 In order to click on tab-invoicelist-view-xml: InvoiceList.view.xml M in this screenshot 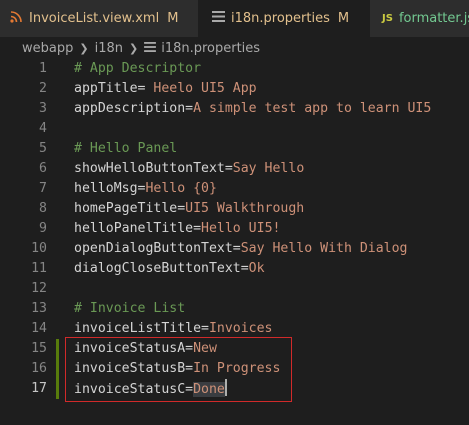, I will do `click(99, 18)`.